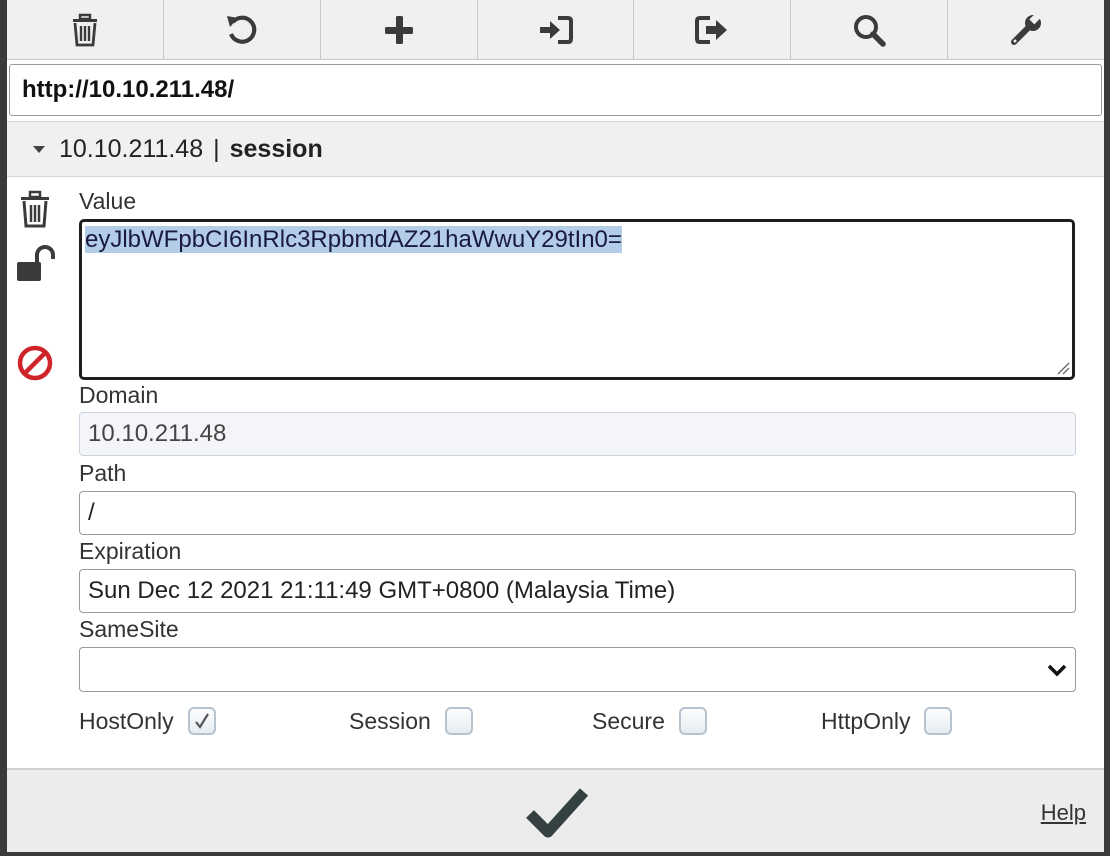  What do you see at coordinates (130, 551) in the screenshot?
I see `expiration-label: Expiration` at bounding box center [130, 551].